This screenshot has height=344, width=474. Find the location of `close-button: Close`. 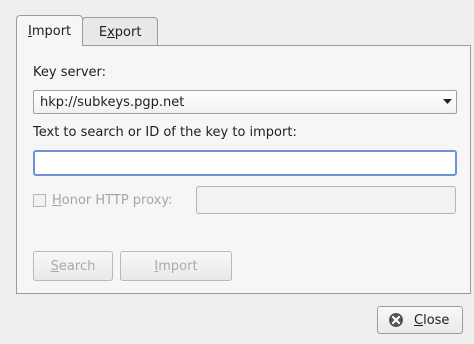

close-button: Close is located at coordinates (420, 320).